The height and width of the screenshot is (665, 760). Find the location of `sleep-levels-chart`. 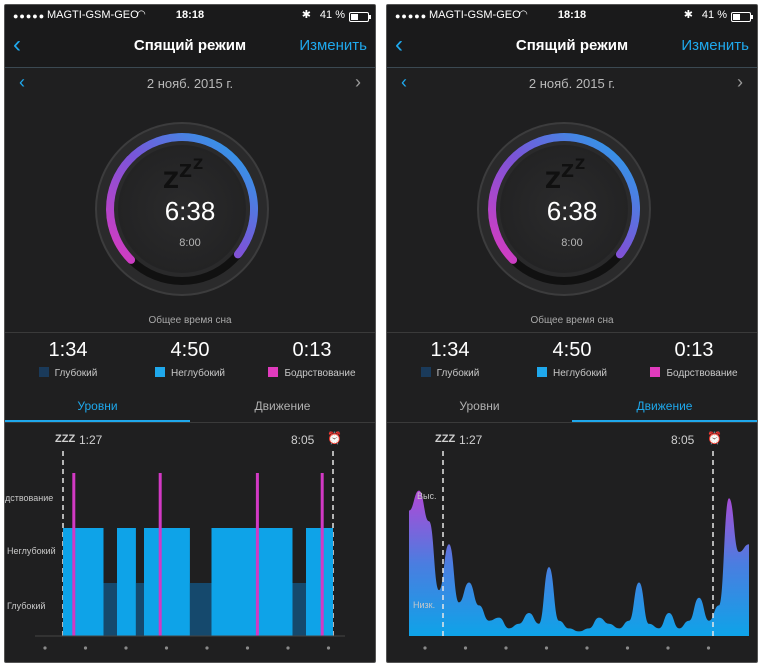

sleep-levels-chart is located at coordinates (190, 550).